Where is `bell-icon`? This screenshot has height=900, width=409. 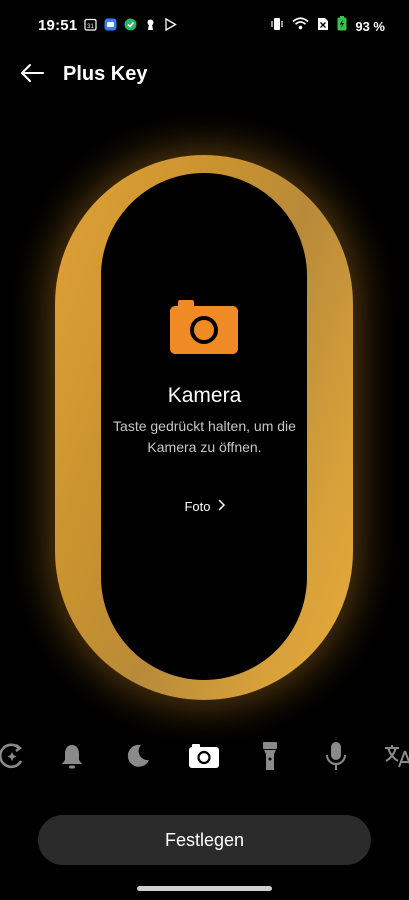 bell-icon is located at coordinates (72, 756).